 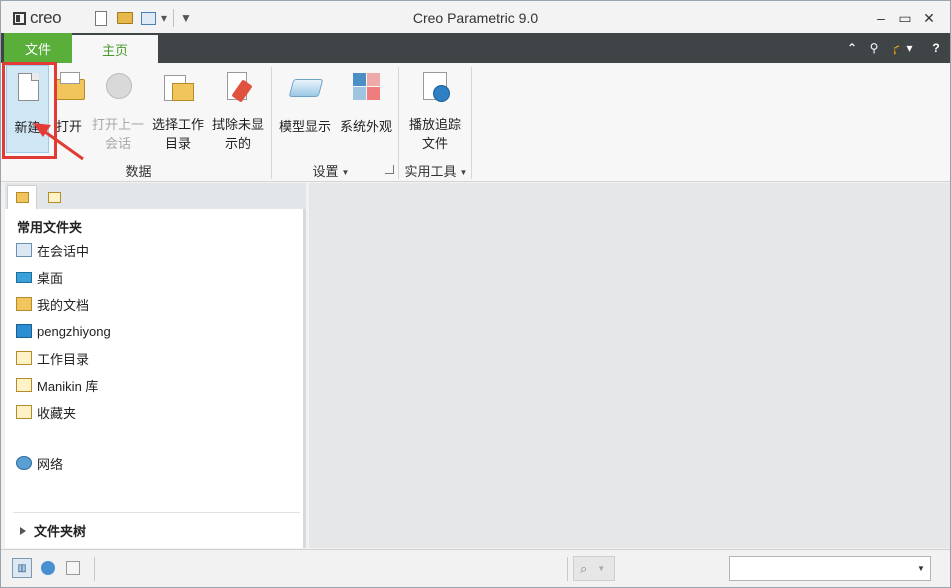 I want to click on tab-model-tree, so click(x=22, y=197).